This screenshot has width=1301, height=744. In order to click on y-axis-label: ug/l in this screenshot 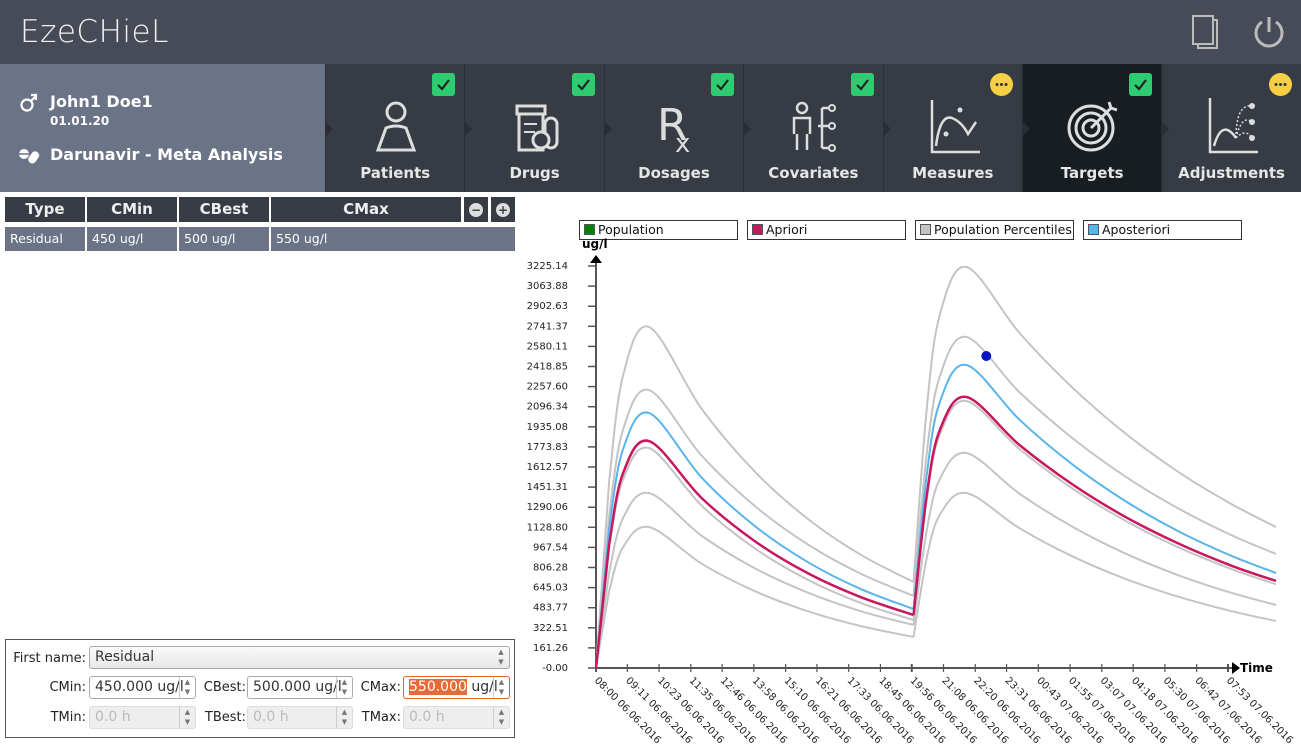, I will do `click(595, 244)`.